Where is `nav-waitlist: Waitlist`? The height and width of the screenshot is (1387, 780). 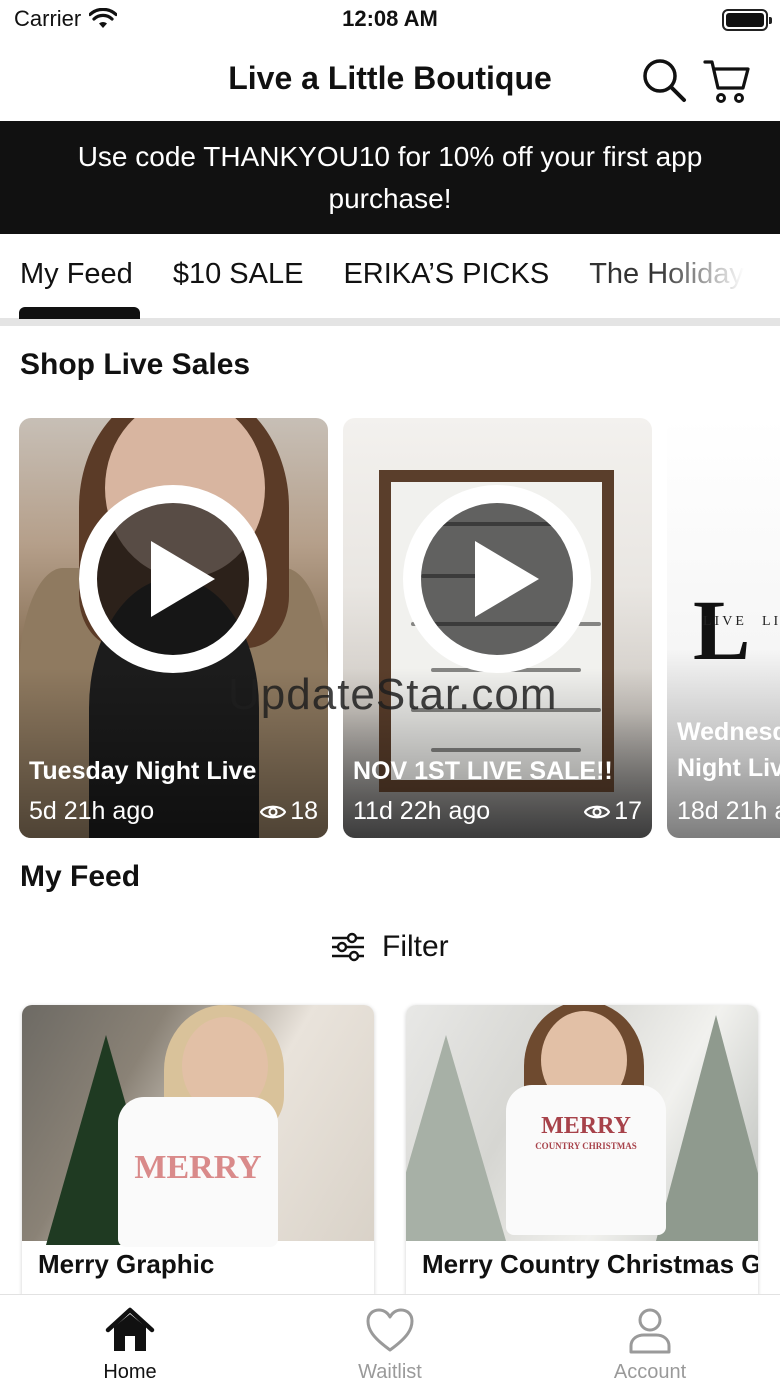
nav-waitlist: Waitlist is located at coordinates (390, 1344).